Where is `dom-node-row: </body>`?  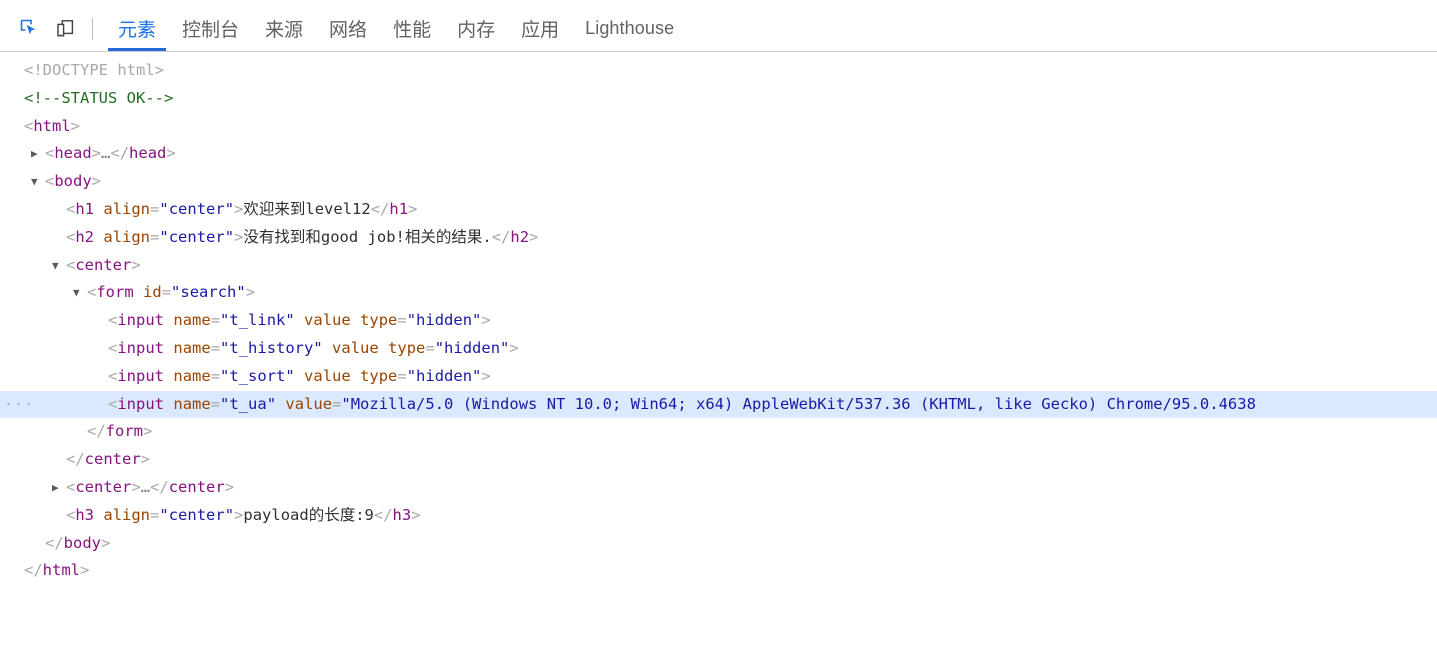 dom-node-row: </body> is located at coordinates (718, 544).